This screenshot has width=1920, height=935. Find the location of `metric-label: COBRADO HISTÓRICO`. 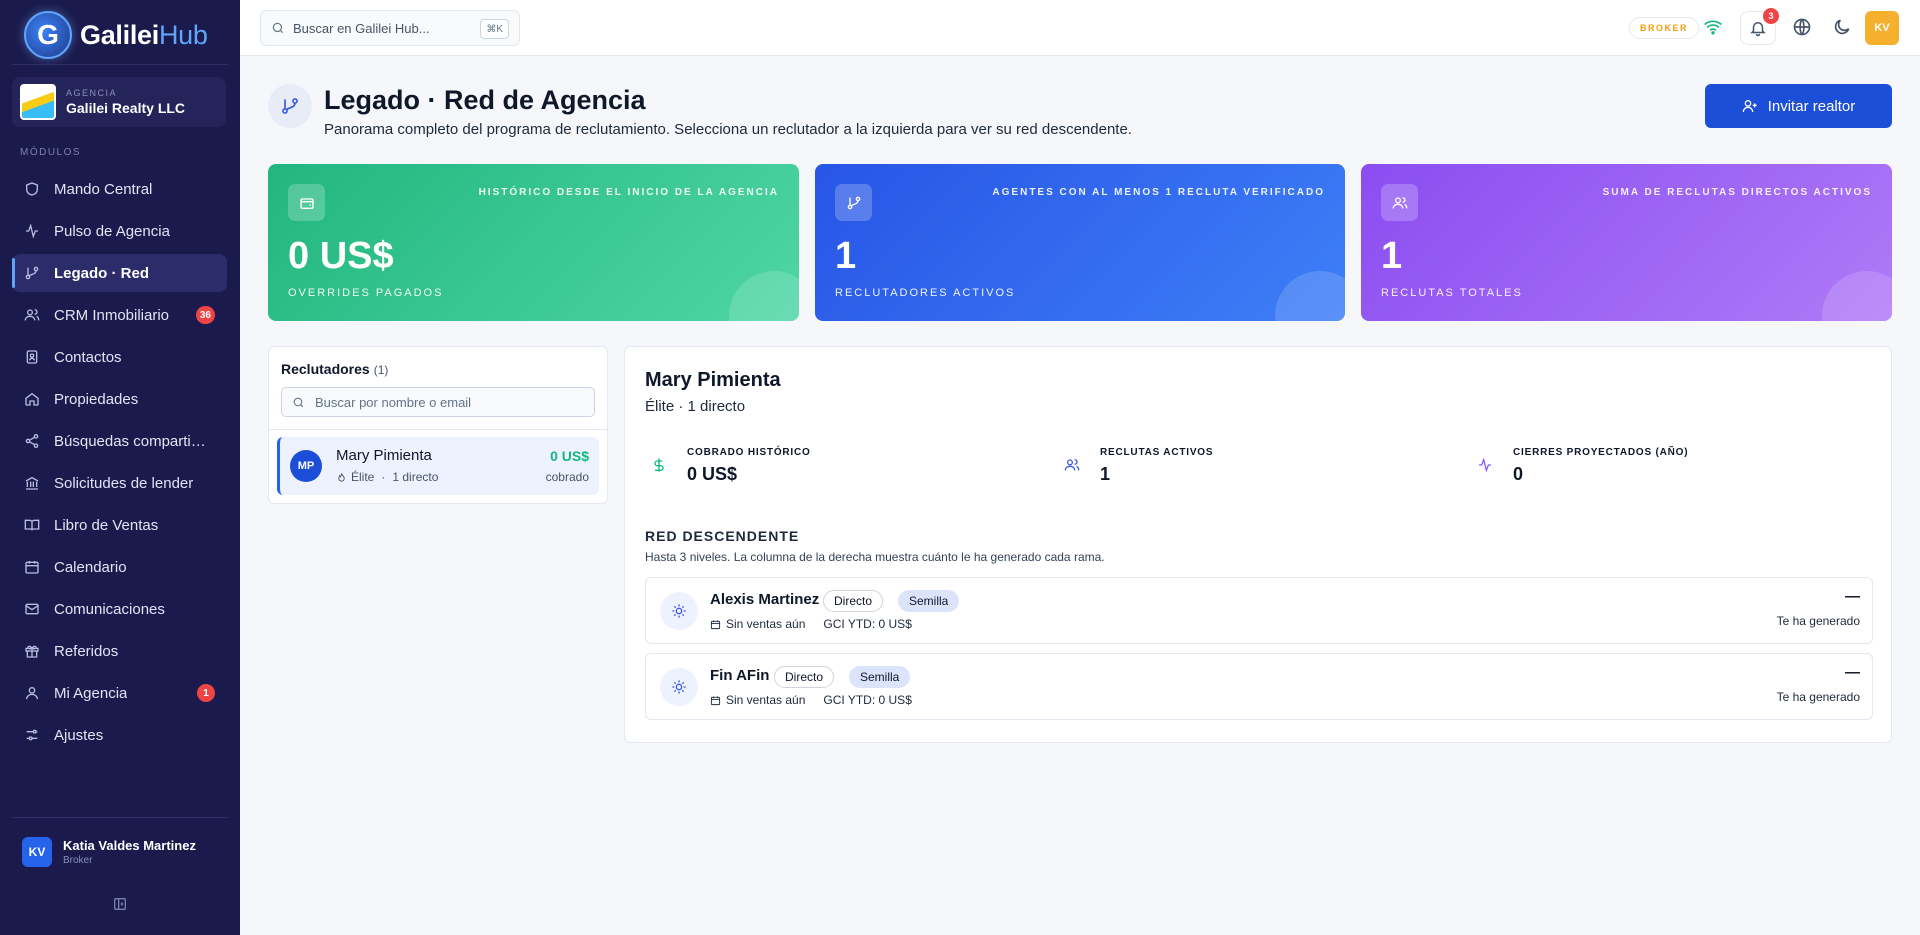

metric-label: COBRADO HISTÓRICO is located at coordinates (749, 452).